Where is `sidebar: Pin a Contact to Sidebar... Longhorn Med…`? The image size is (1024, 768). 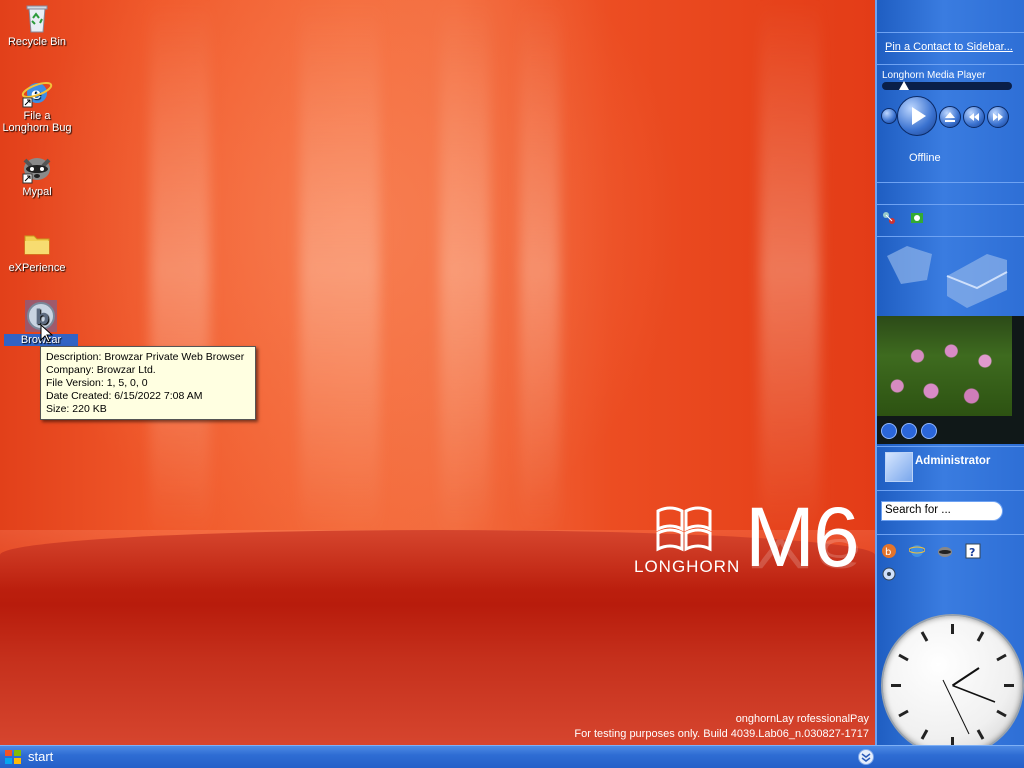
sidebar: Pin a Contact to Sidebar... Longhorn Med… is located at coordinates (949, 384).